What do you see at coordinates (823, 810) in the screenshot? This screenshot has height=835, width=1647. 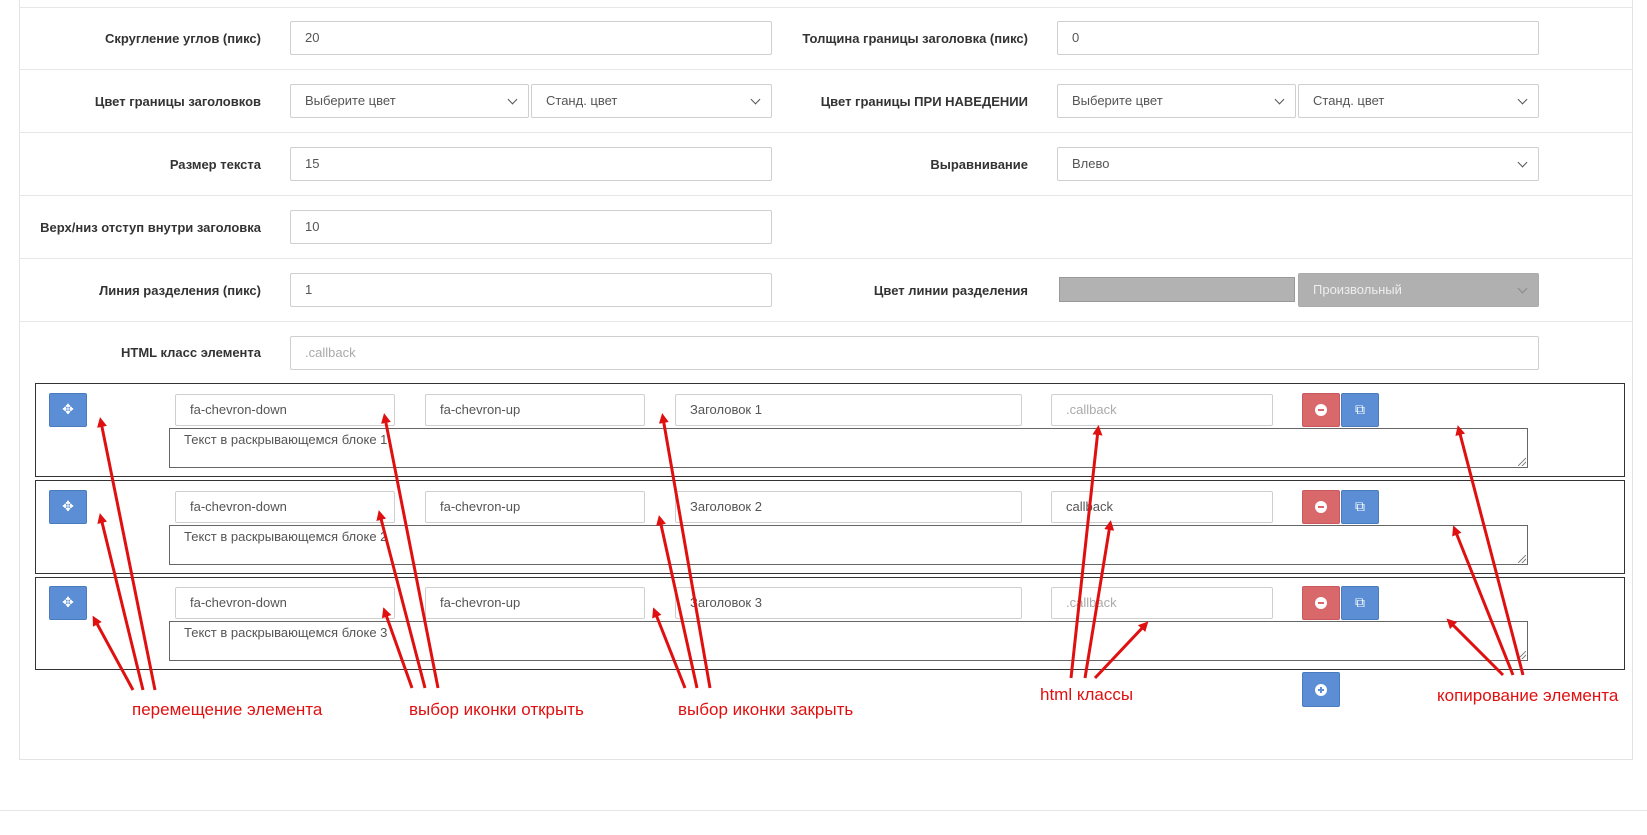 I see `bottom-divider` at bounding box center [823, 810].